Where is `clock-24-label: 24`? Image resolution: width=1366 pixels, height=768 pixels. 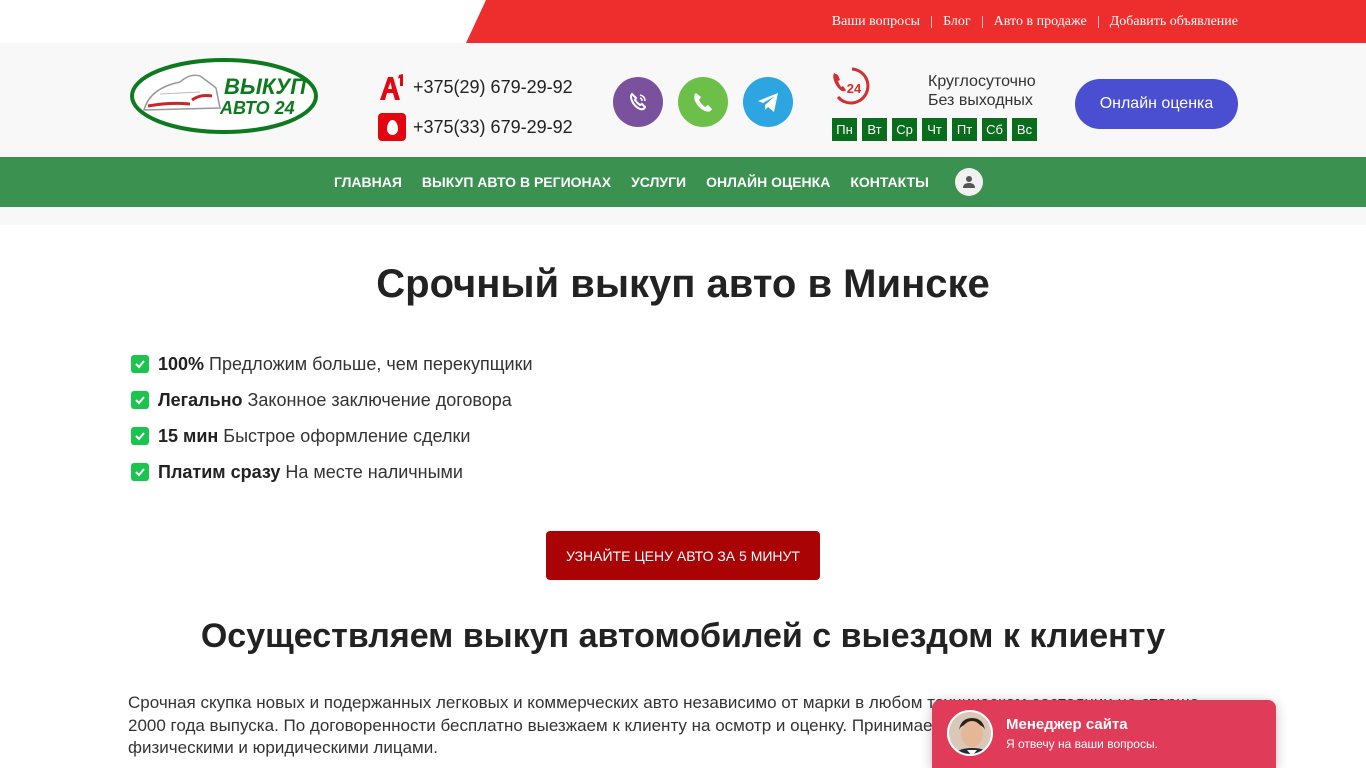
clock-24-label: 24 is located at coordinates (854, 88).